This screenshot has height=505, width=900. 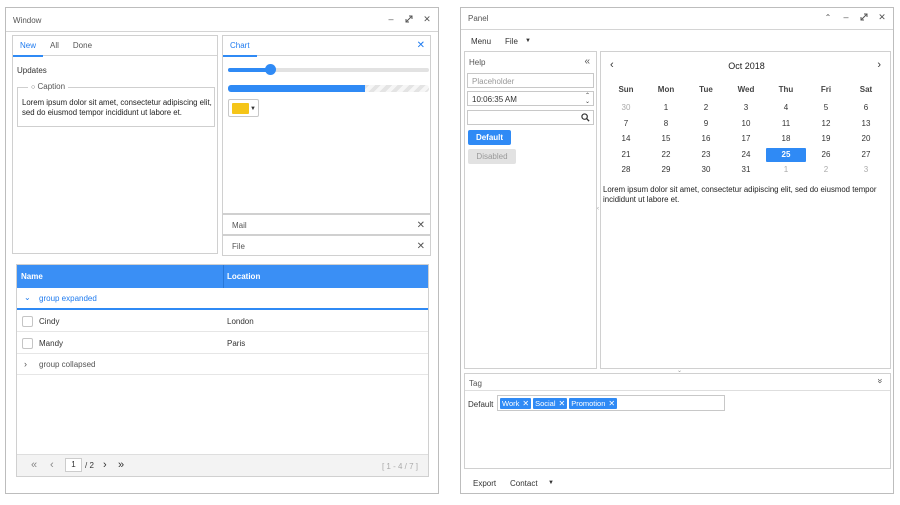 I want to click on table-row: Cindy London, so click(x=222, y=321).